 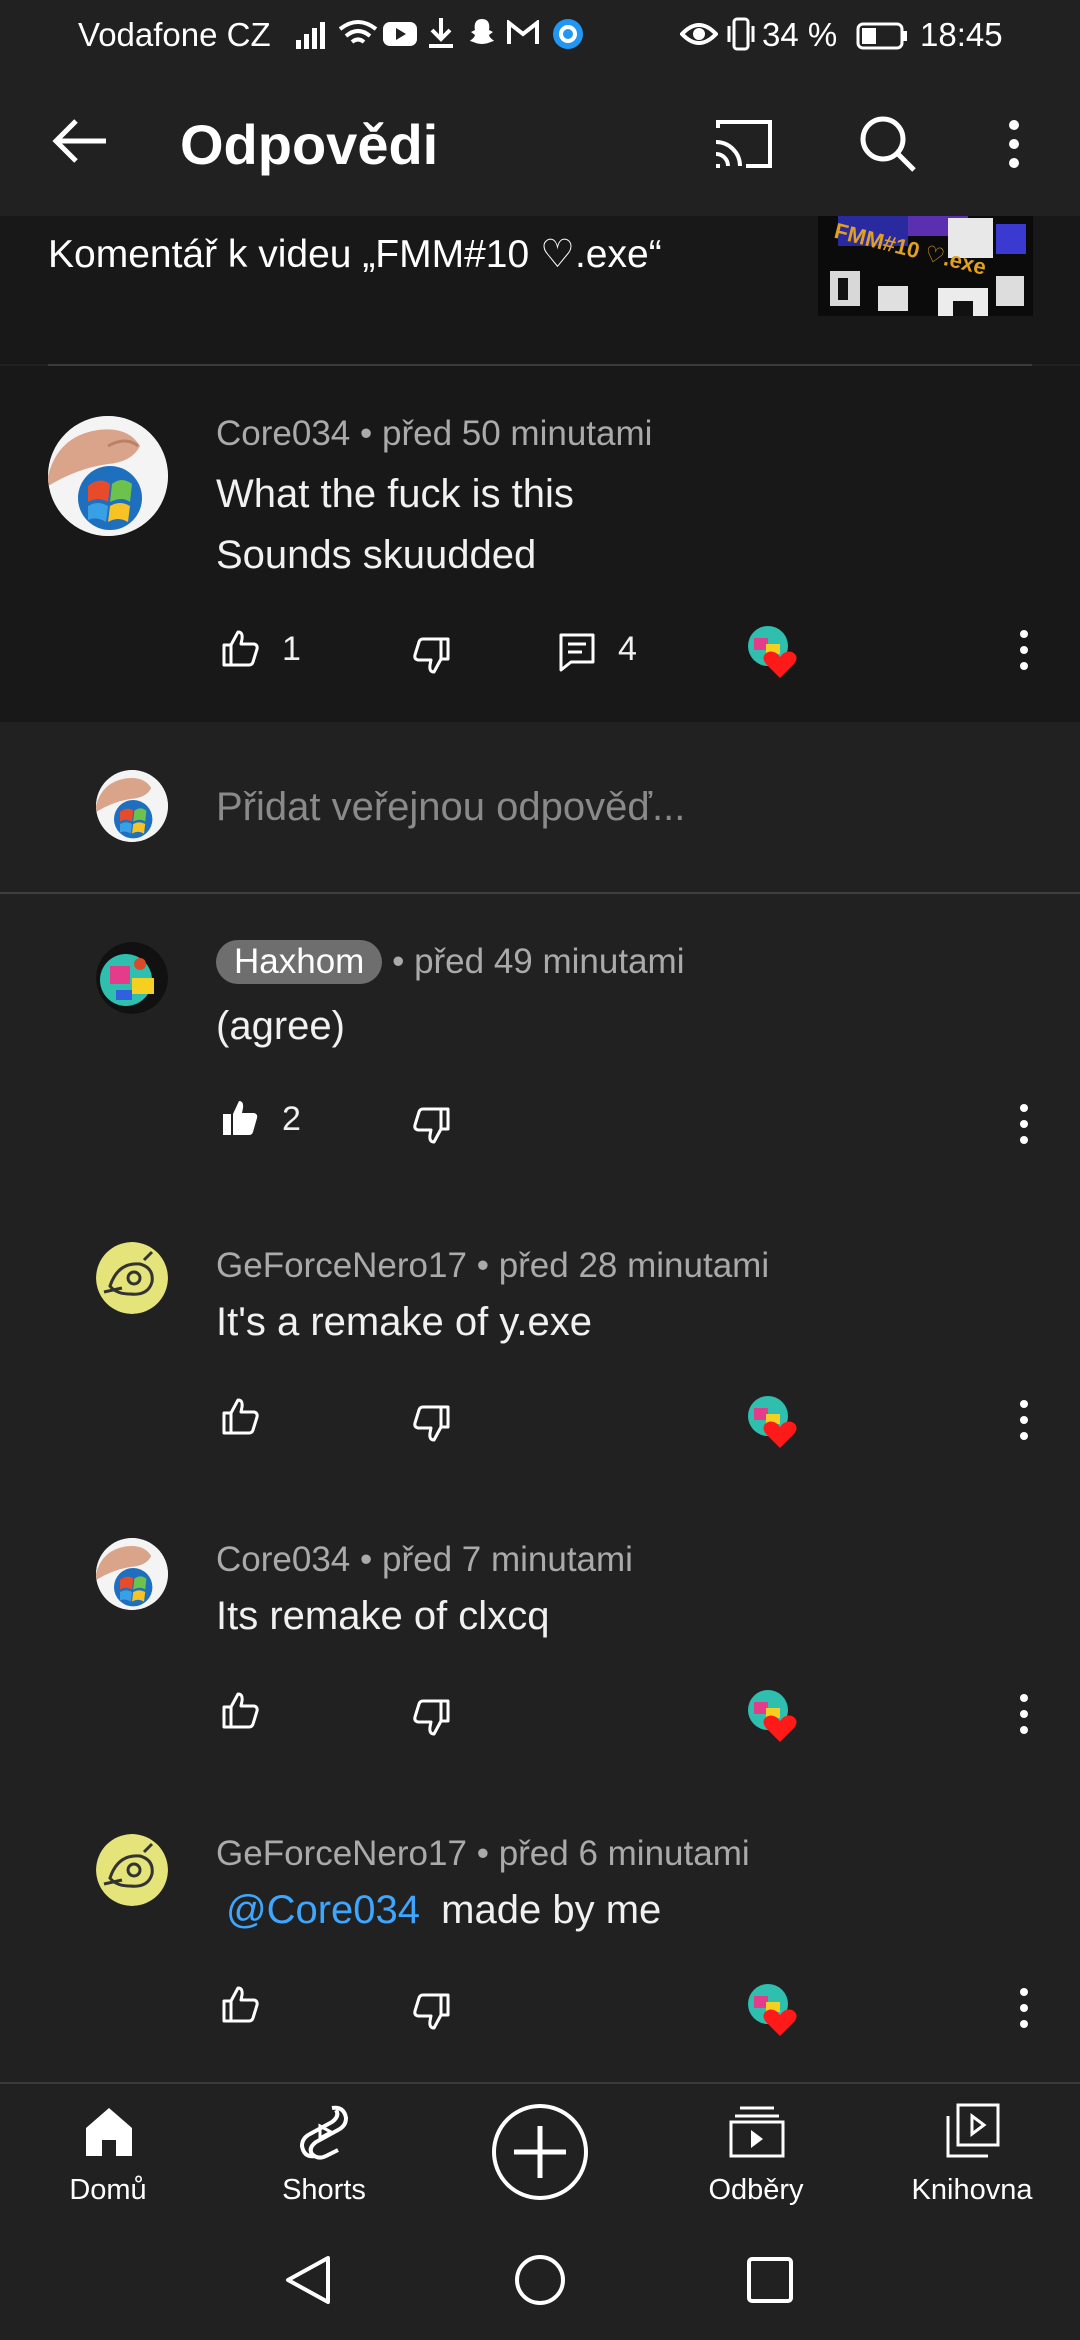 What do you see at coordinates (972, 2190) in the screenshot?
I see `nav-library-label: Knihovna` at bounding box center [972, 2190].